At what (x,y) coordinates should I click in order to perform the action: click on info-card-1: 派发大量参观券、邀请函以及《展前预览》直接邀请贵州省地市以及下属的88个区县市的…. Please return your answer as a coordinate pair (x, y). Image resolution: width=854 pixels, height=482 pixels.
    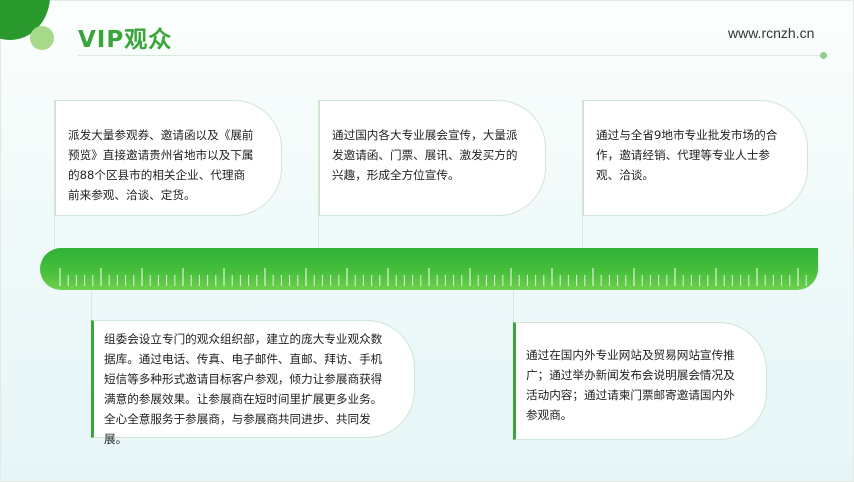
    Looking at the image, I should click on (168, 158).